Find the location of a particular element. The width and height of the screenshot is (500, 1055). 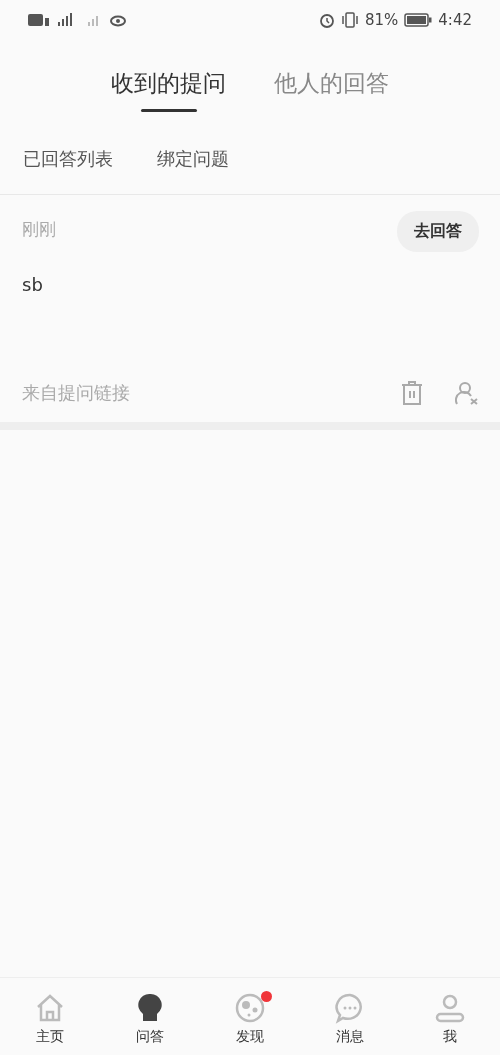

planet-icon is located at coordinates (250, 1008).